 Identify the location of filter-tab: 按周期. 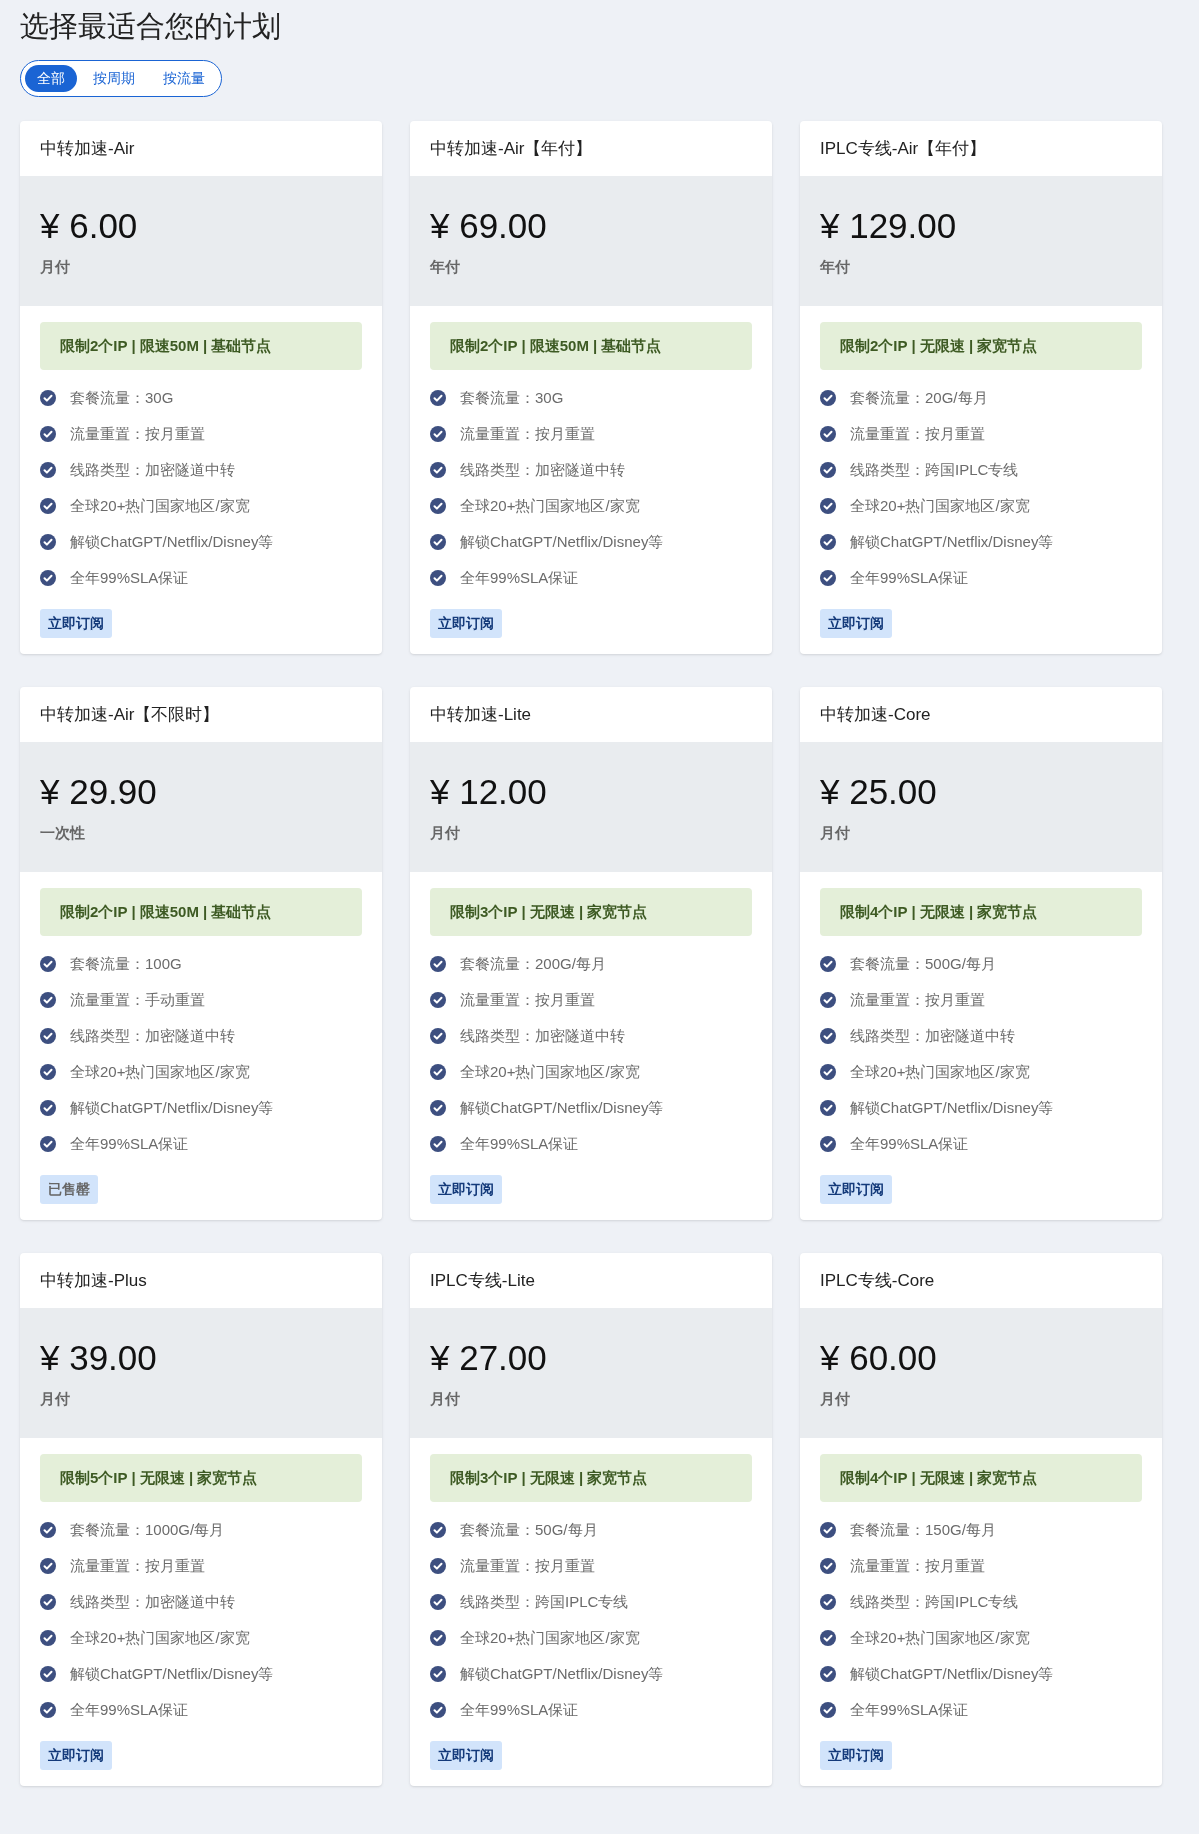
(114, 78).